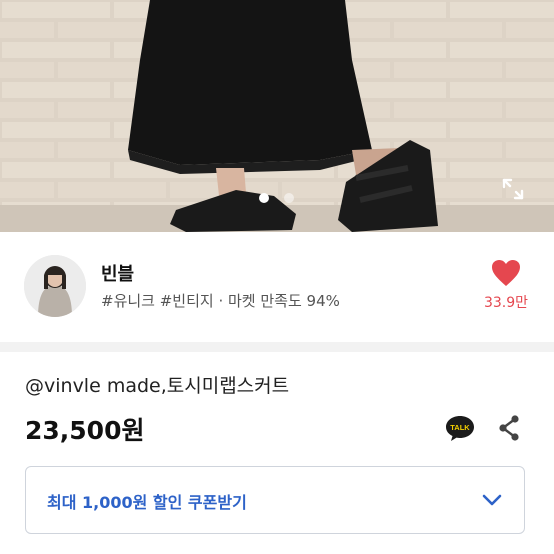 The image size is (554, 554). Describe the element at coordinates (147, 502) in the screenshot. I see `coupon-label: 최대 1,000원 할인 쿠폰받기` at that location.